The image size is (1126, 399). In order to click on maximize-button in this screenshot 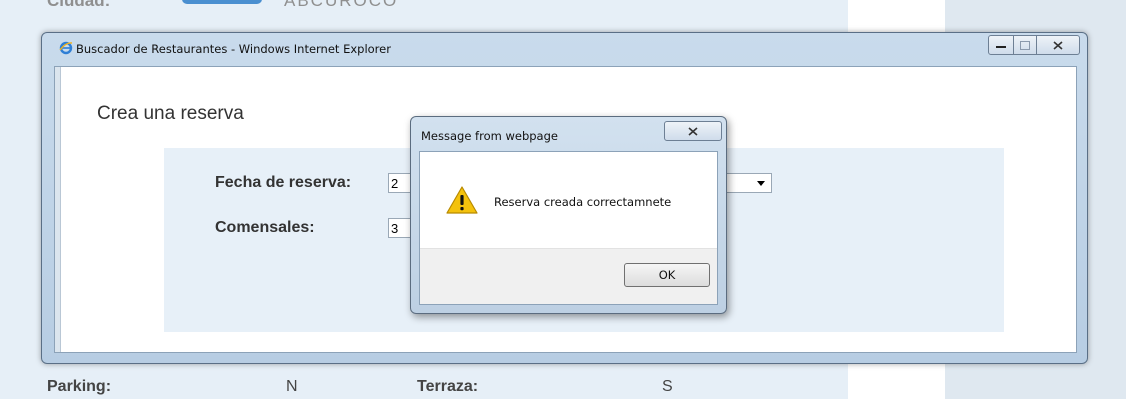, I will do `click(1025, 45)`.